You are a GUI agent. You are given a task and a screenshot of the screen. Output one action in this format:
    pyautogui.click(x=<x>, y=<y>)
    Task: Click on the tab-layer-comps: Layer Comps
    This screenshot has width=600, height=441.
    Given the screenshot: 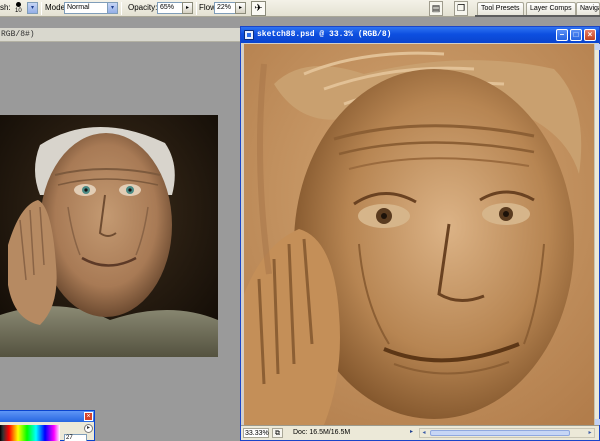 What is the action you would take?
    pyautogui.click(x=551, y=8)
    